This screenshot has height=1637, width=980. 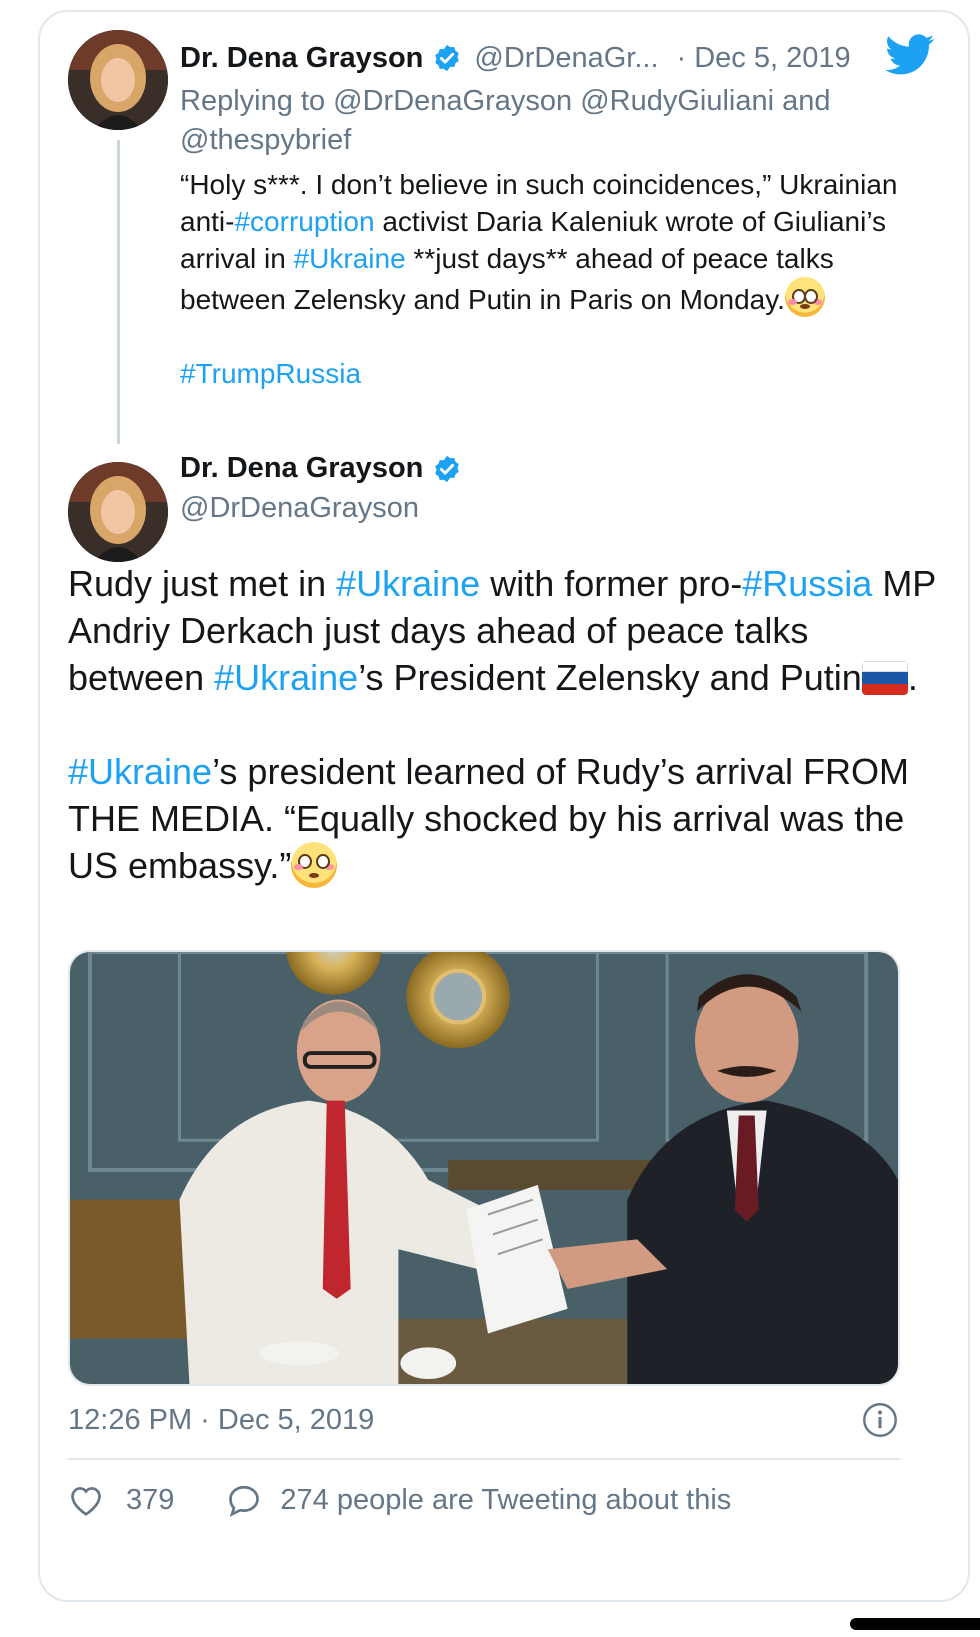 I want to click on reply-date: Dec 5, 2019, so click(x=772, y=58).